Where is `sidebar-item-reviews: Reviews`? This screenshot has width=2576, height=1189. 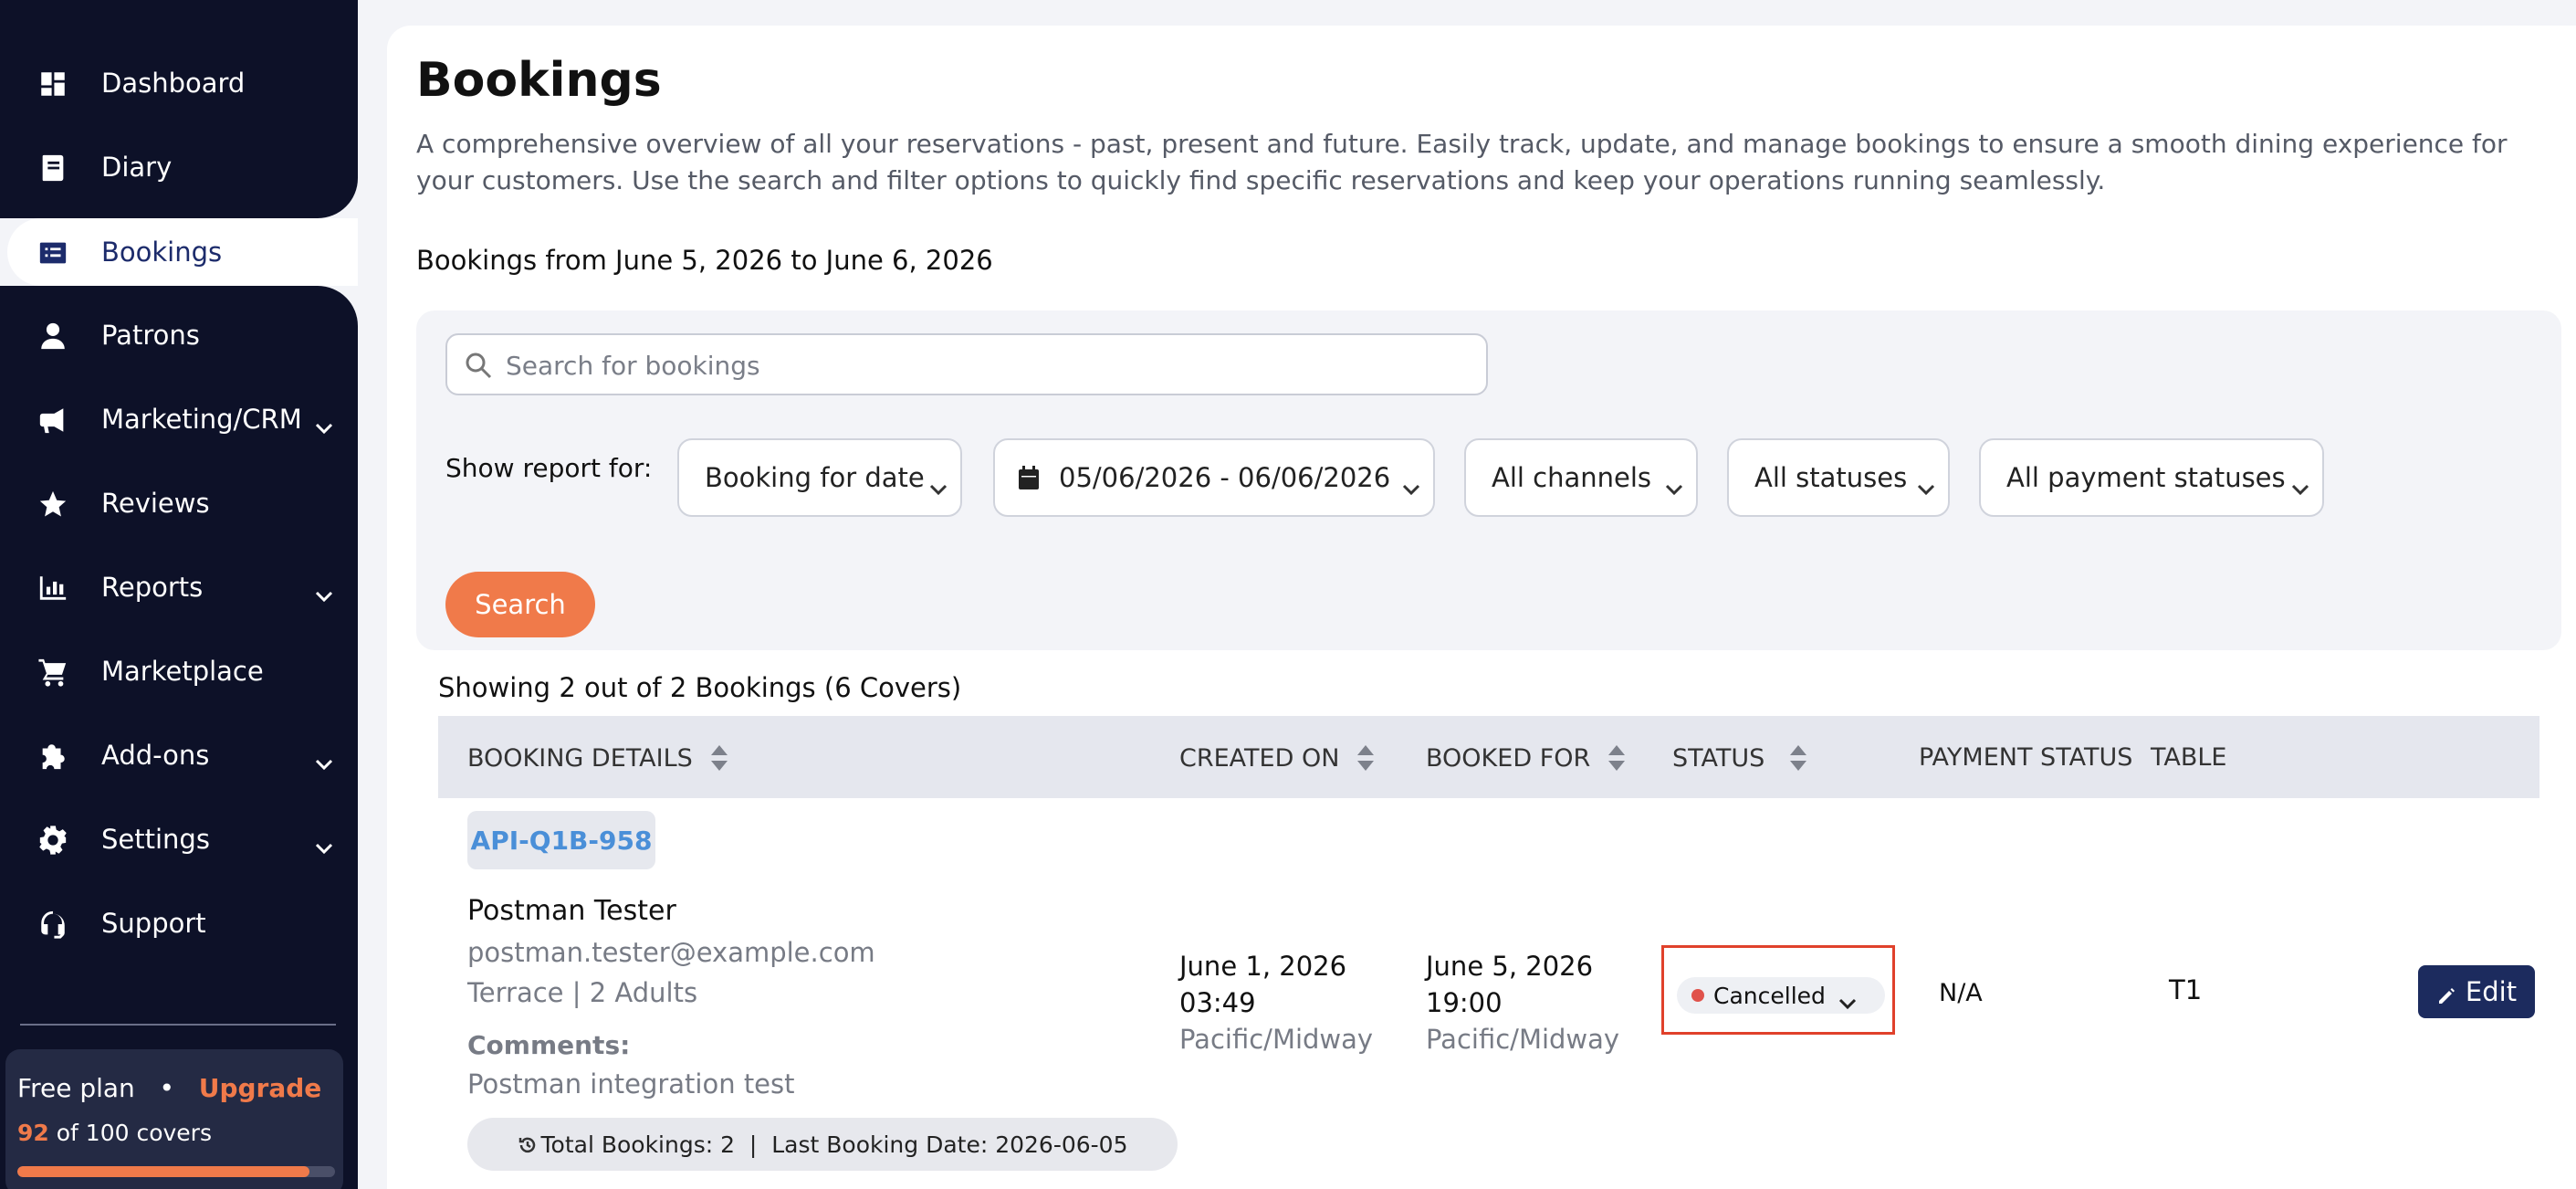 sidebar-item-reviews: Reviews is located at coordinates (179, 503).